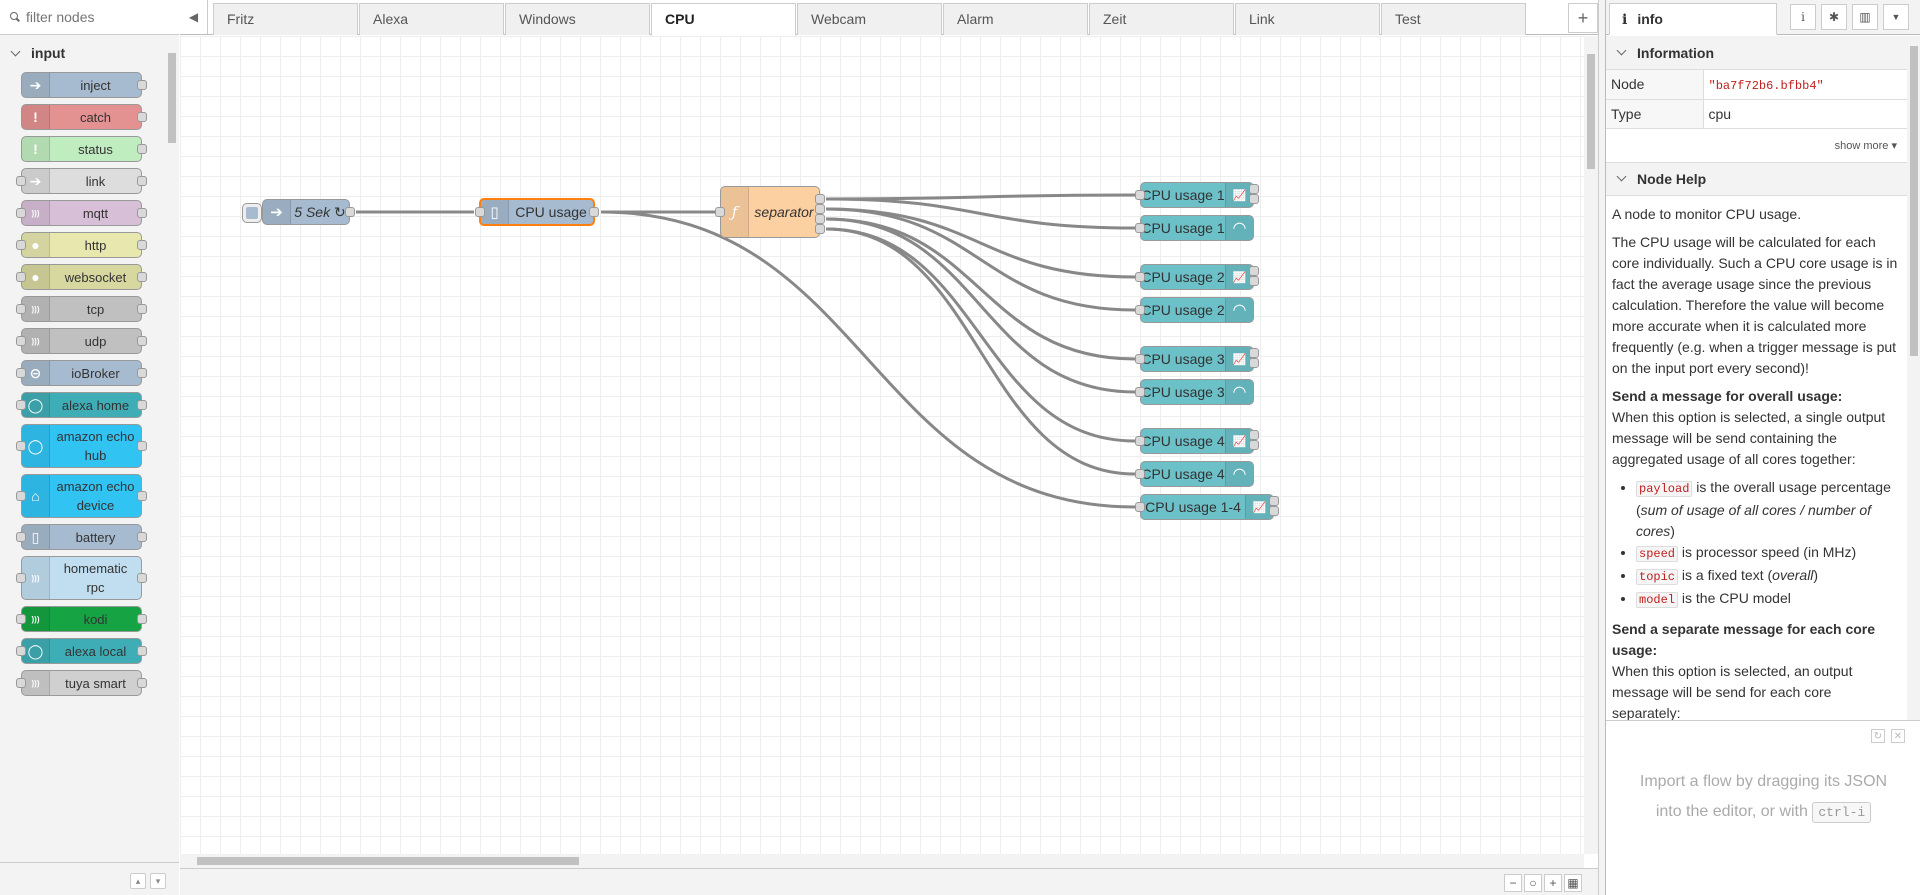 The width and height of the screenshot is (1920, 895). I want to click on tab-fritz: Fritz, so click(285, 19).